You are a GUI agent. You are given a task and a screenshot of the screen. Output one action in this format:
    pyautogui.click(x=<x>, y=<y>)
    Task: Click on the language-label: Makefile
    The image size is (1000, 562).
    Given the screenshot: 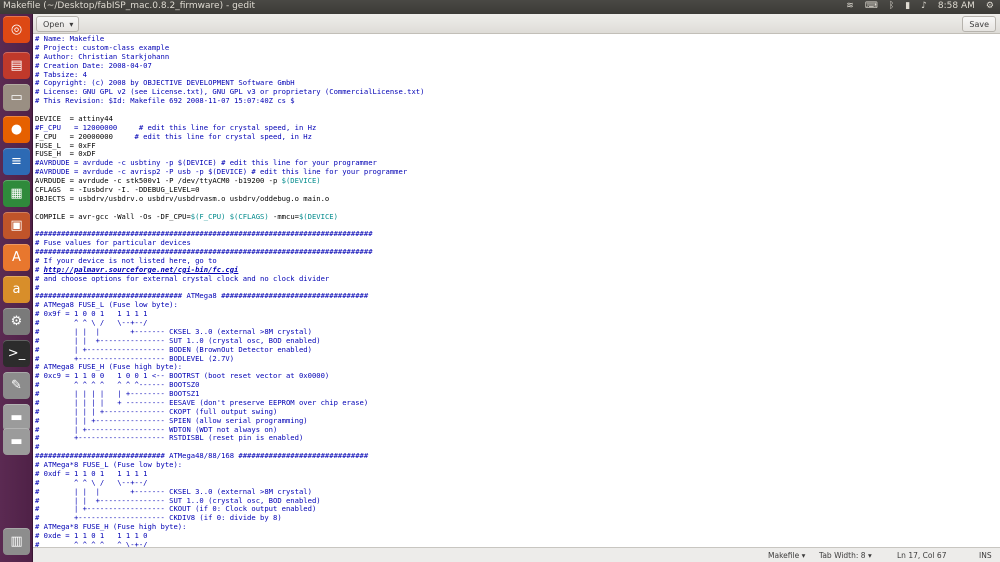 What is the action you would take?
    pyautogui.click(x=784, y=555)
    